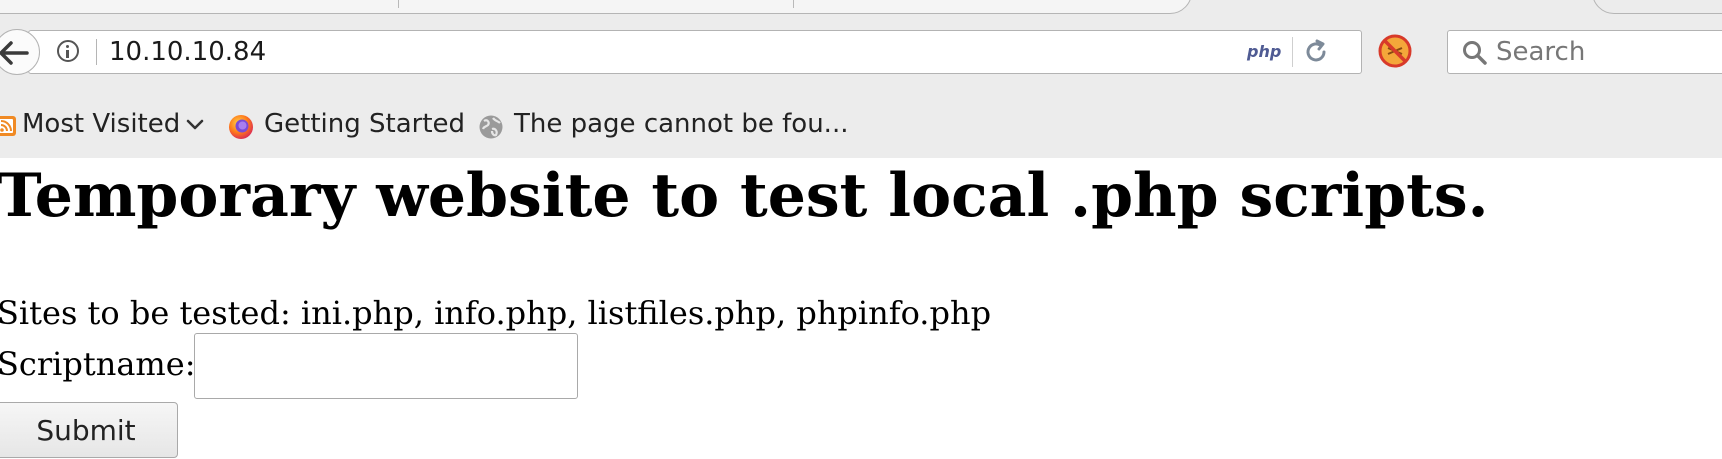  Describe the element at coordinates (695, 52) in the screenshot. I see `url-bar: 10.10.10.84 php` at that location.